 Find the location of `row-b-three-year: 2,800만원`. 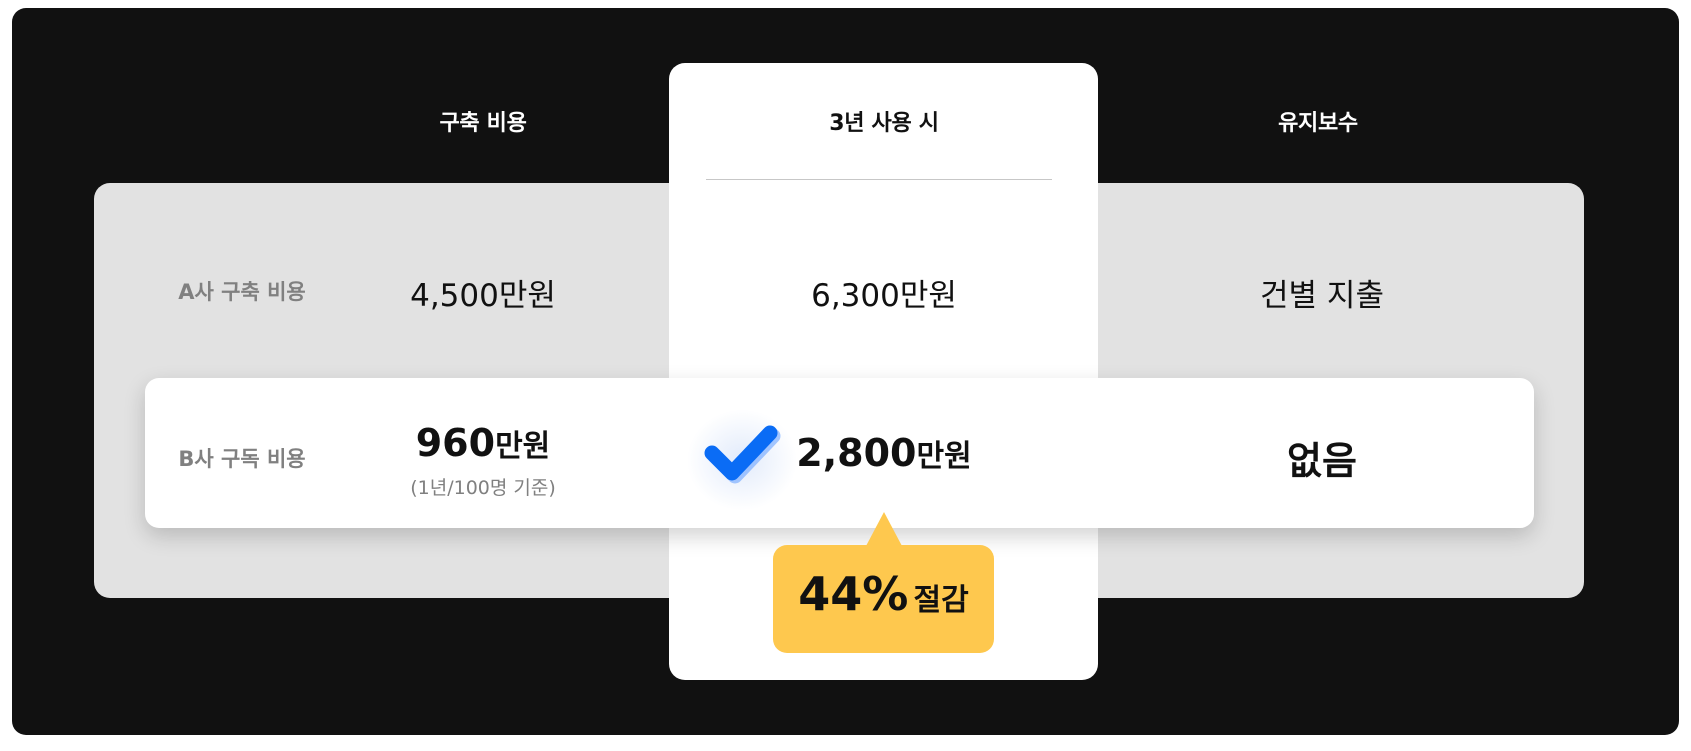

row-b-three-year: 2,800만원 is located at coordinates (884, 453).